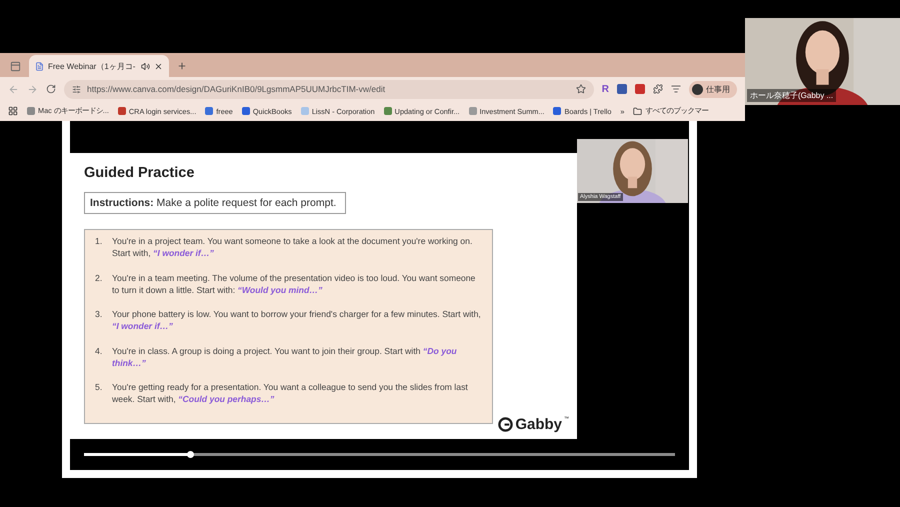 Image resolution: width=900 pixels, height=507 pixels. What do you see at coordinates (581, 89) in the screenshot?
I see `bookmark-star-icon` at bounding box center [581, 89].